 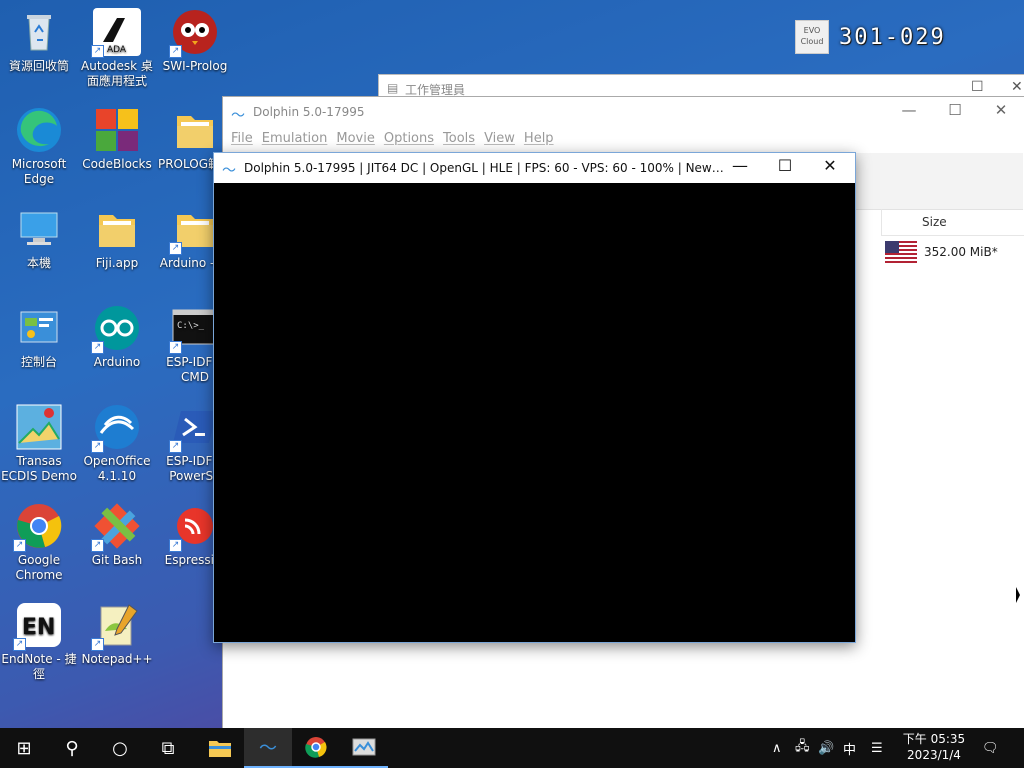 I want to click on ime-mode-icon: ☰, so click(x=877, y=748).